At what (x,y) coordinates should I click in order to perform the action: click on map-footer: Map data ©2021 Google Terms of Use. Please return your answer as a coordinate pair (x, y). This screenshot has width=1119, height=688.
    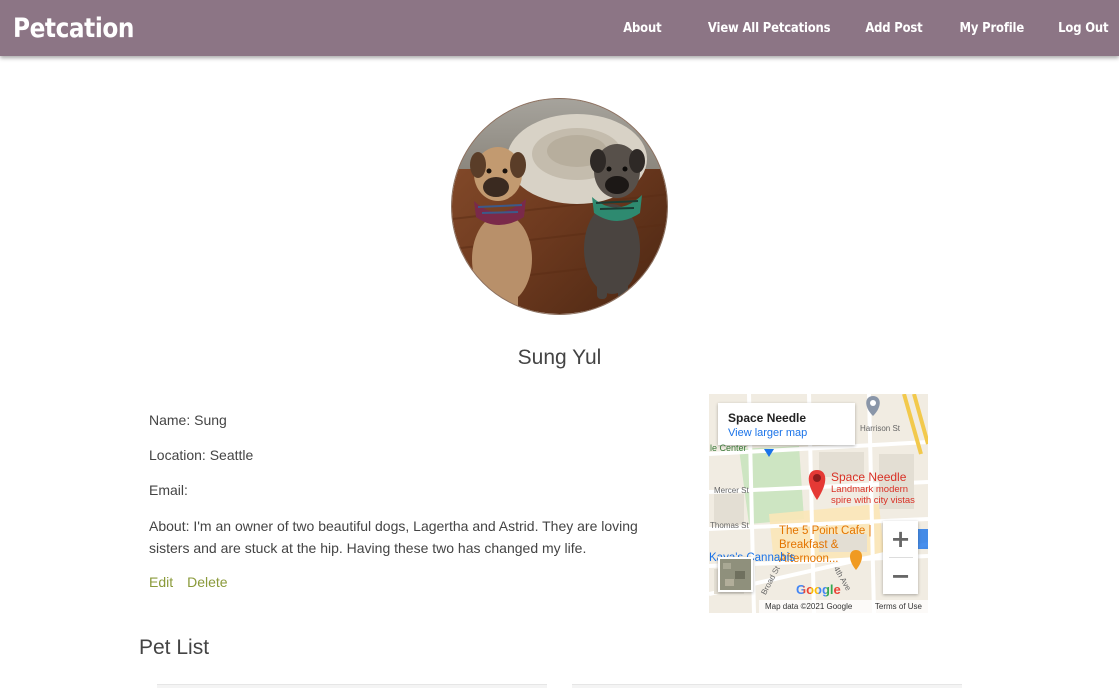
    Looking at the image, I should click on (843, 606).